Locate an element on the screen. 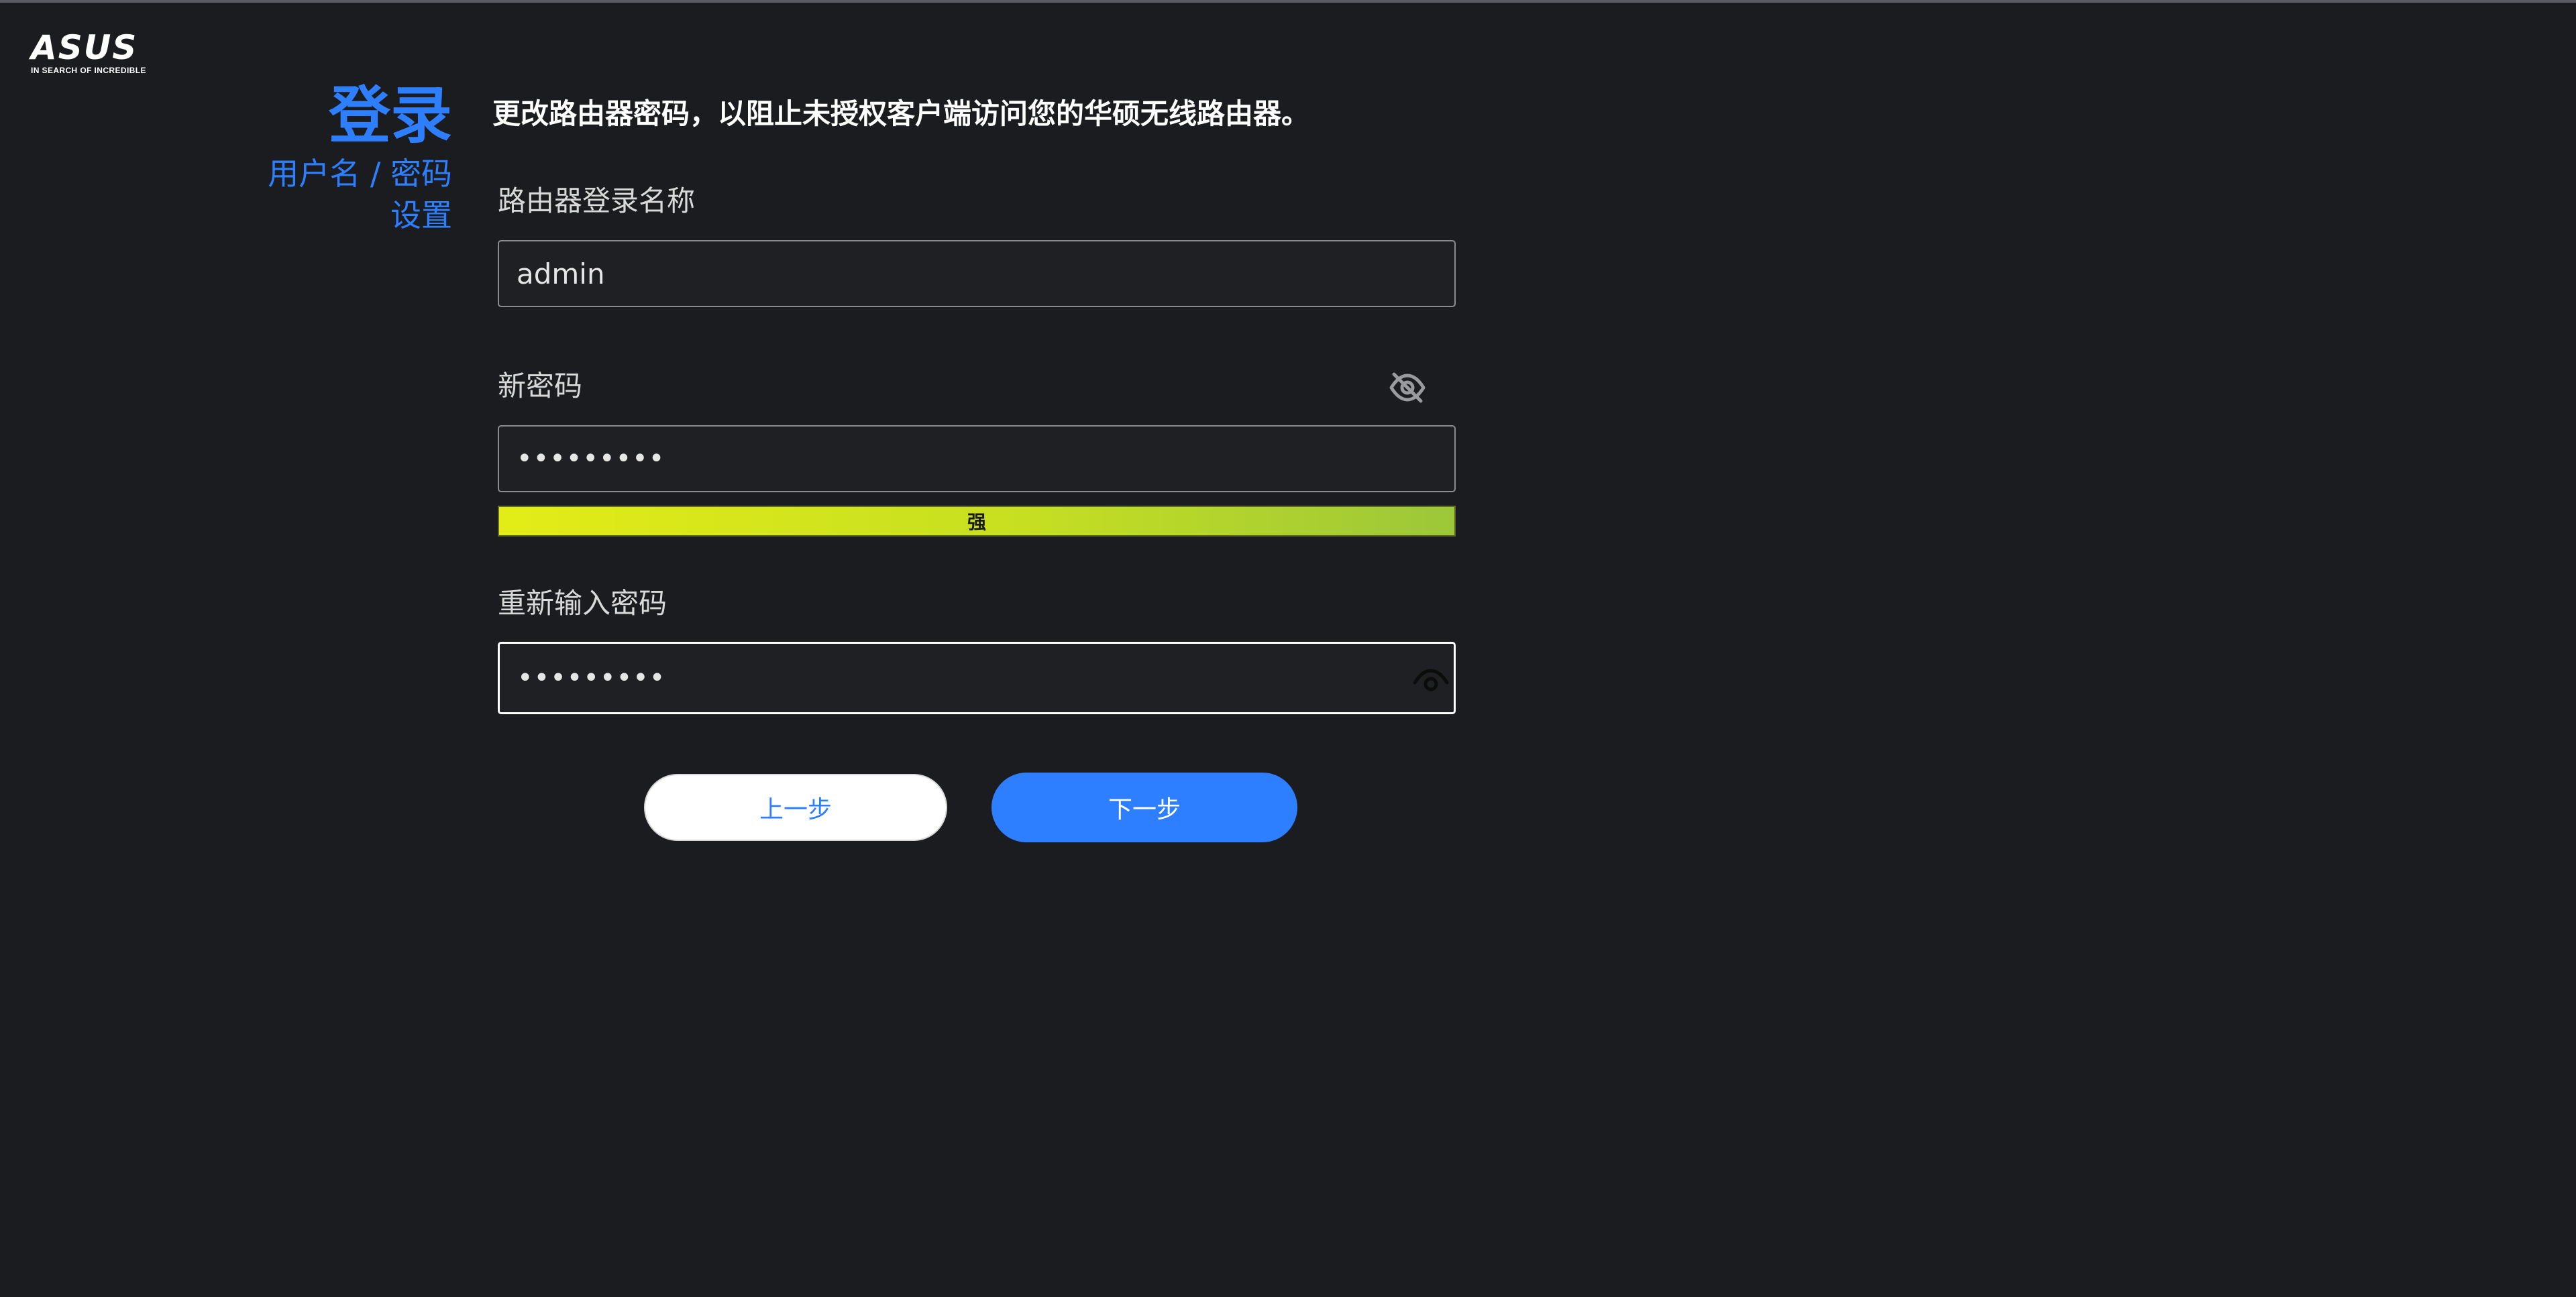  password-strength-label: 强 is located at coordinates (976, 522).